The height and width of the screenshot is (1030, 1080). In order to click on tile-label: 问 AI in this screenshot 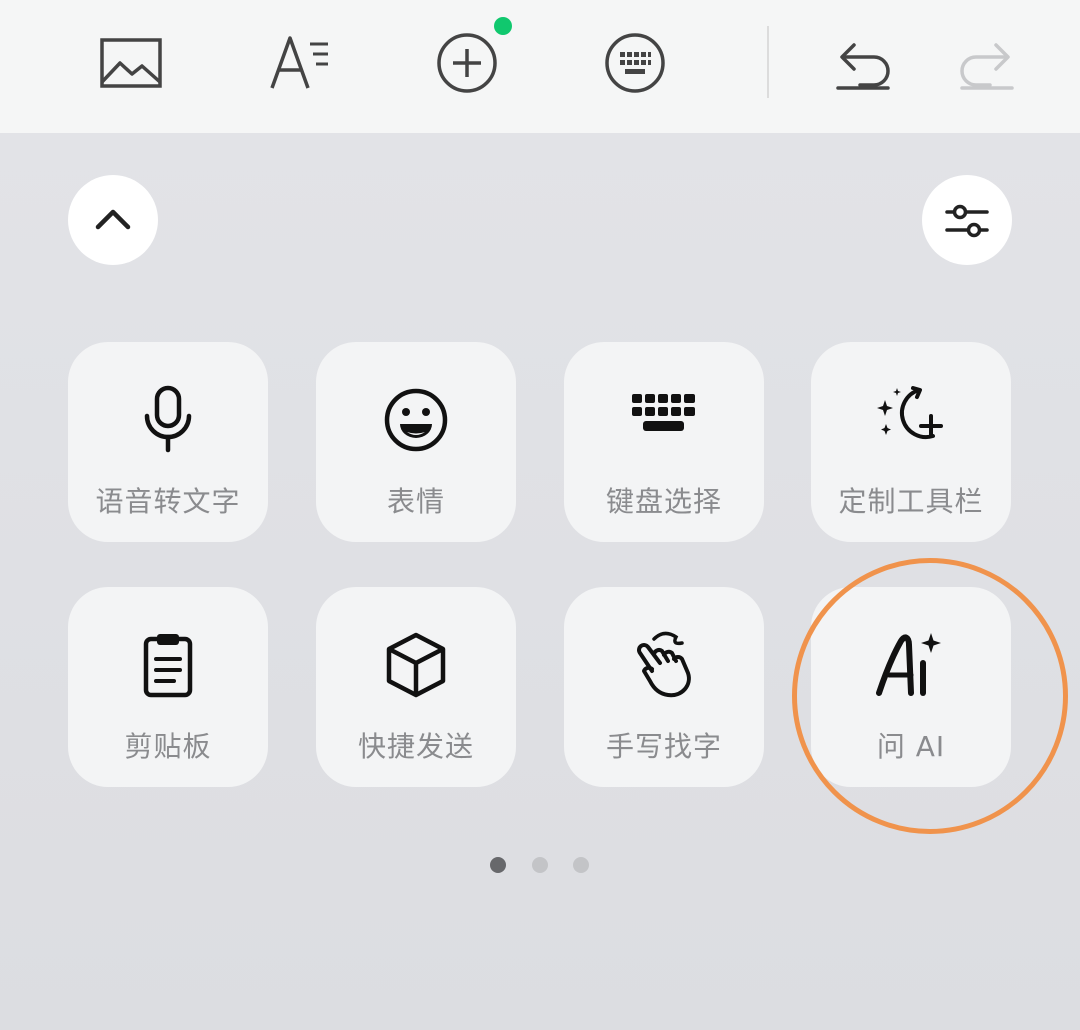, I will do `click(911, 746)`.